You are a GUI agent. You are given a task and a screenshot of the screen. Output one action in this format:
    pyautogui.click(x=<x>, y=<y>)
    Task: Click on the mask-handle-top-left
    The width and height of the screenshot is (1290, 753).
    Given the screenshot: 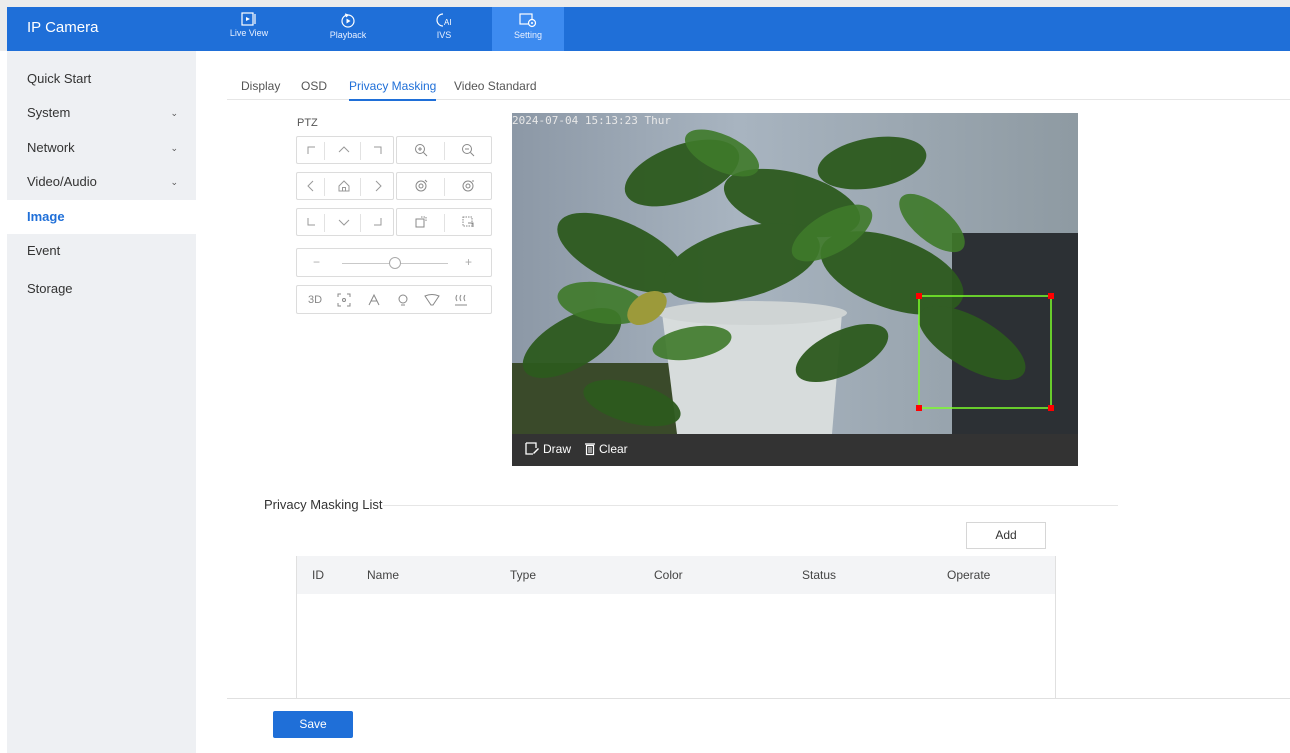 What is the action you would take?
    pyautogui.click(x=919, y=296)
    